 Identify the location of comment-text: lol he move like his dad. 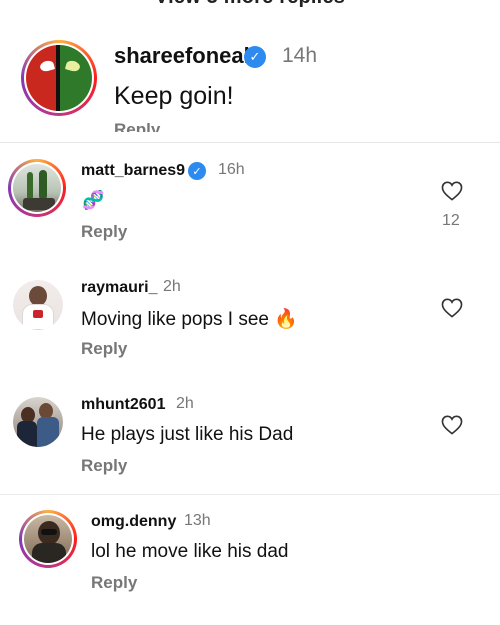
(190, 551).